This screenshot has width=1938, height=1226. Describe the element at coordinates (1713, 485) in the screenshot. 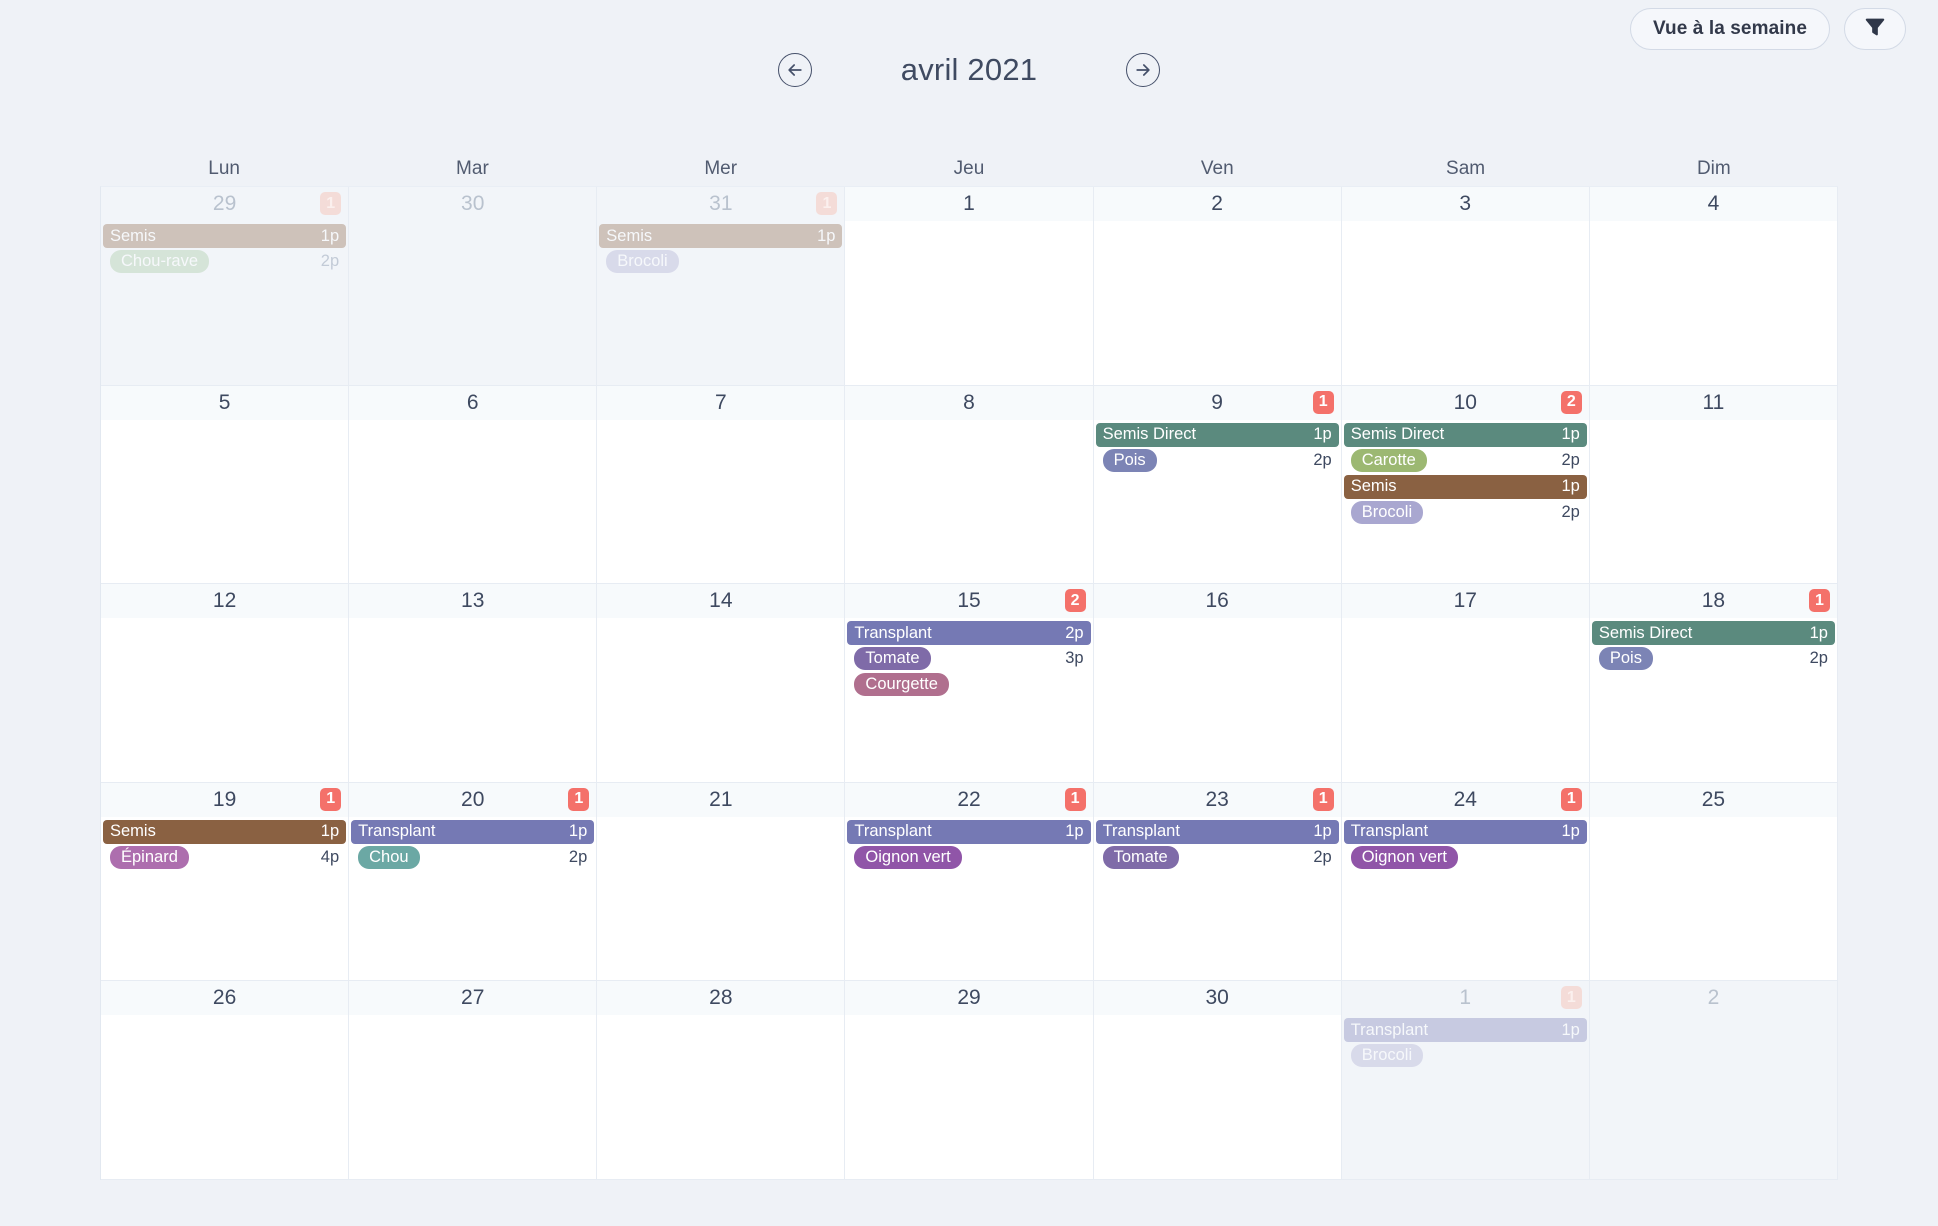

I see `day-cell: 11` at that location.